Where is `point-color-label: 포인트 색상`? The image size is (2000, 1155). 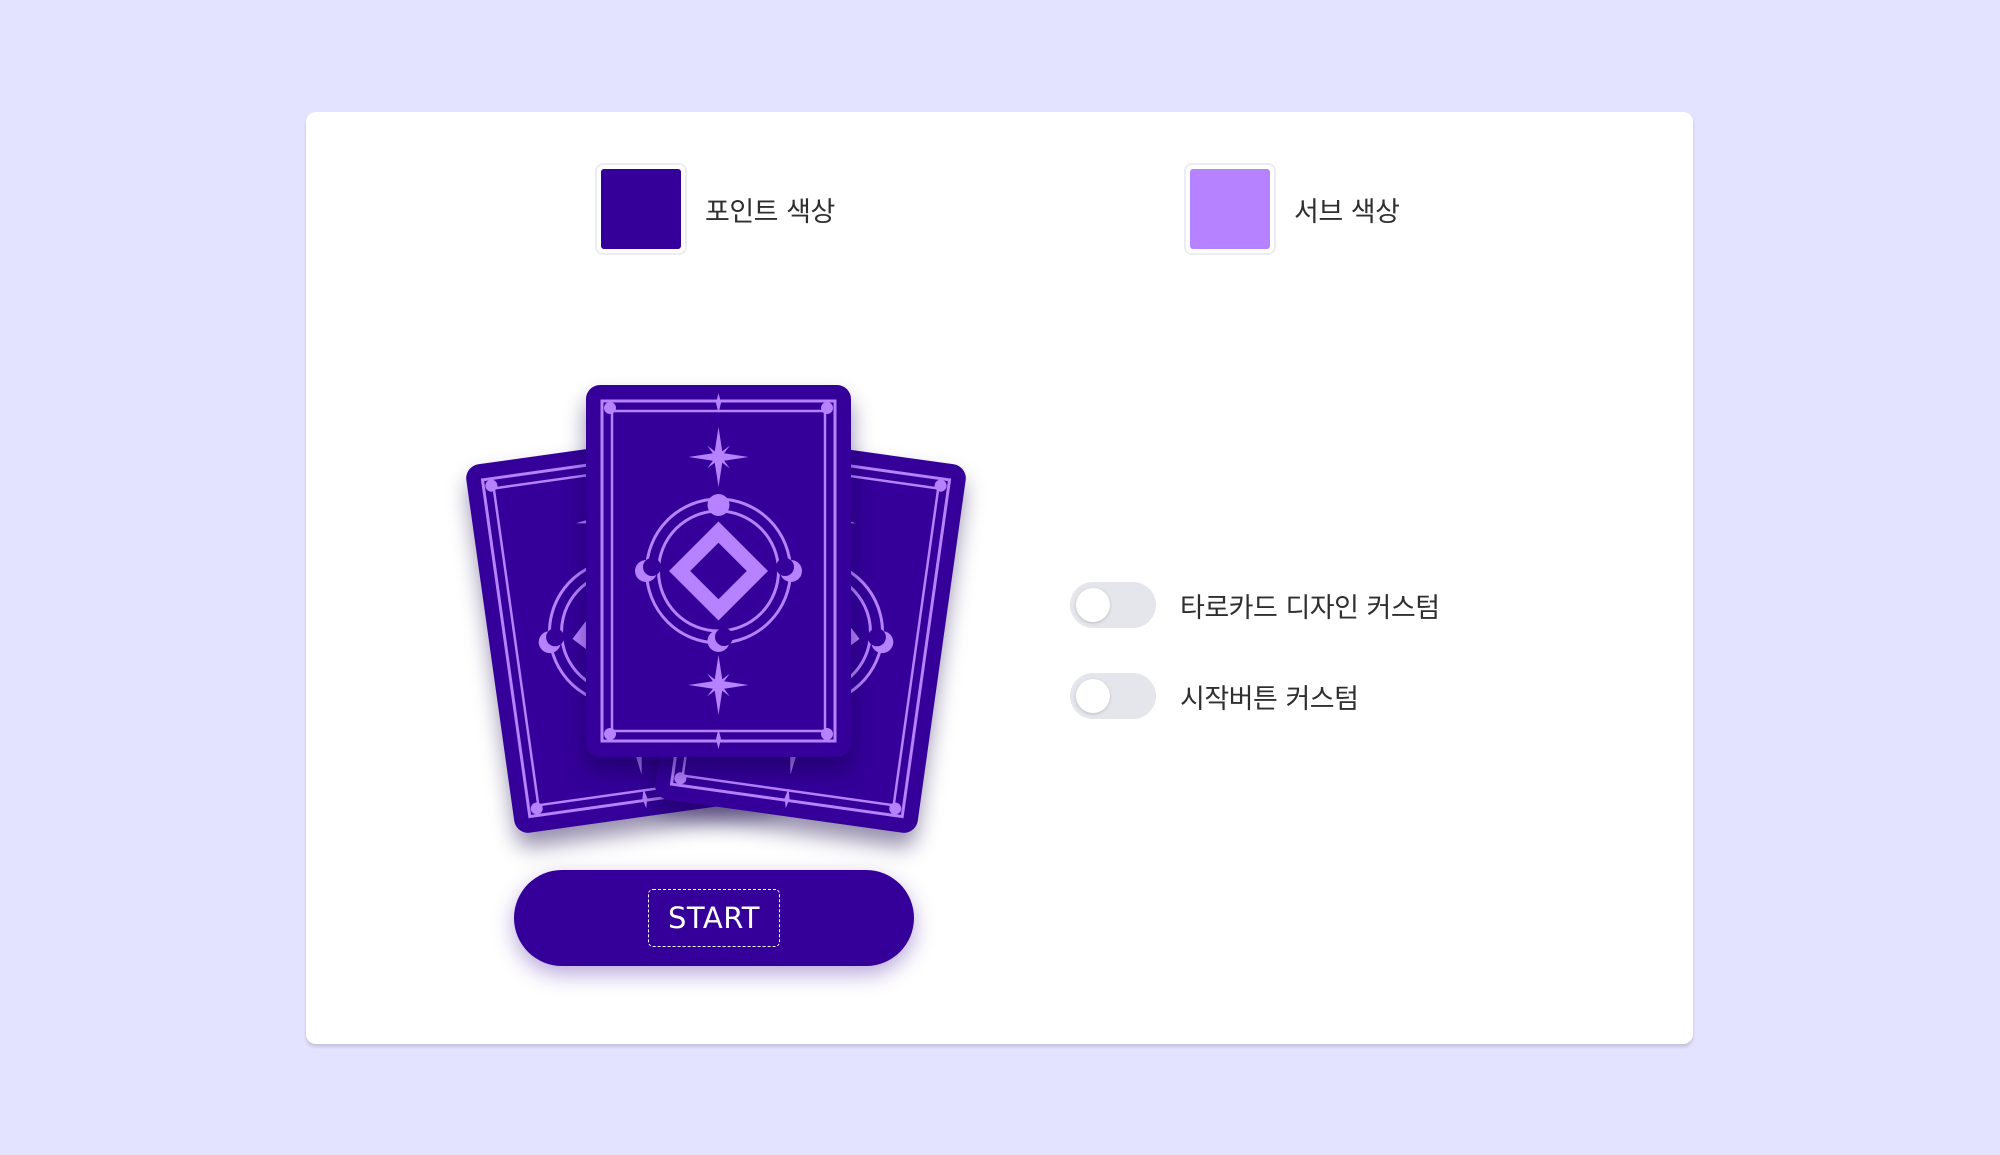
point-color-label: 포인트 색상 is located at coordinates (770, 212).